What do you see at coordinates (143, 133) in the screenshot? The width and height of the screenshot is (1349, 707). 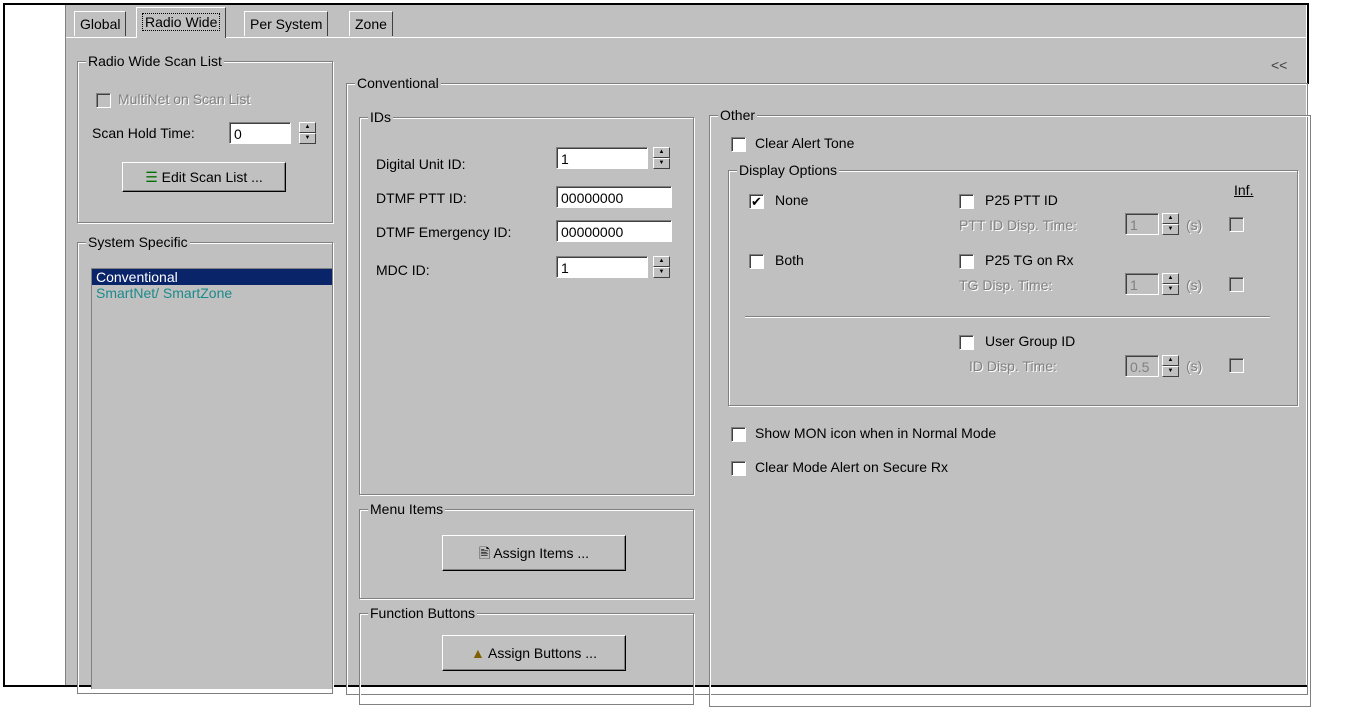 I see `scan-hold-label: Scan Hold Time:` at bounding box center [143, 133].